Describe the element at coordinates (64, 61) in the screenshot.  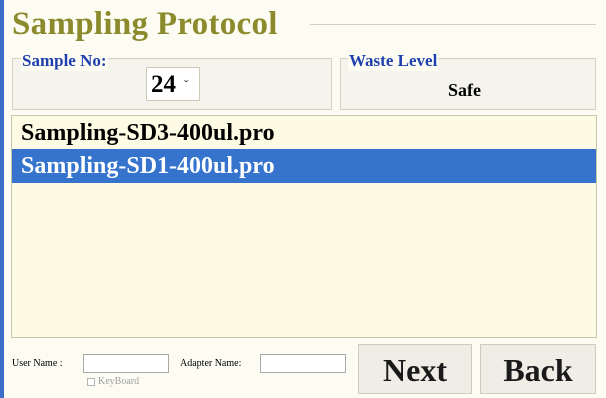
I see `sample-number-label: Sample No:` at that location.